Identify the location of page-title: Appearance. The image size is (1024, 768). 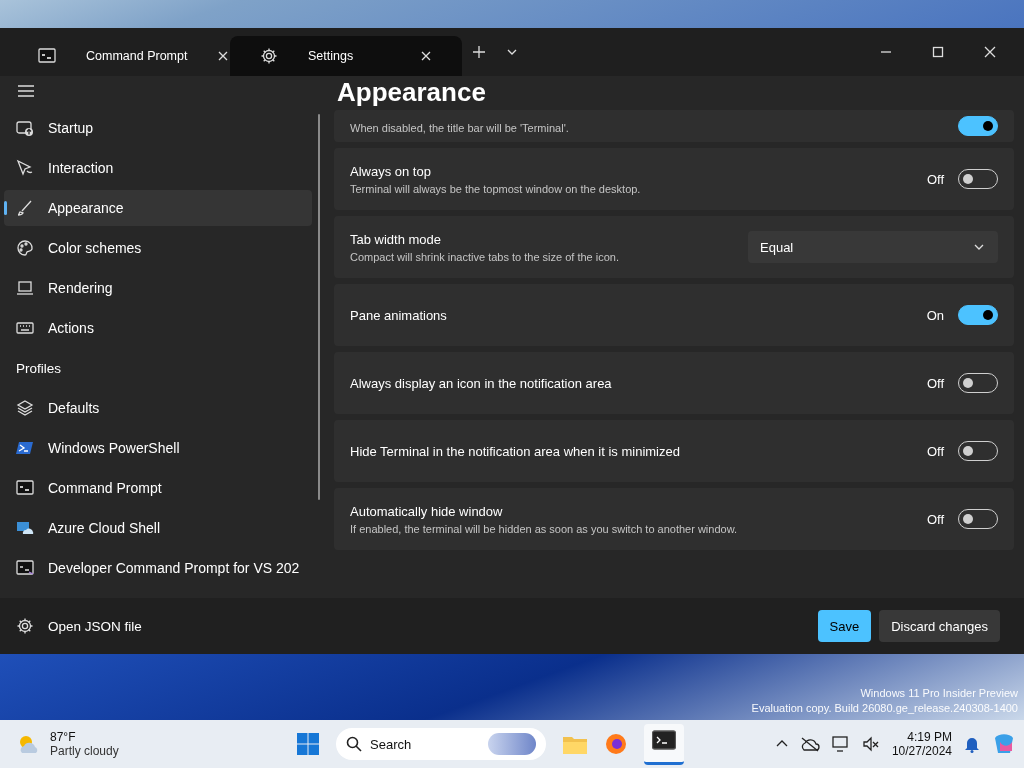
(411, 92).